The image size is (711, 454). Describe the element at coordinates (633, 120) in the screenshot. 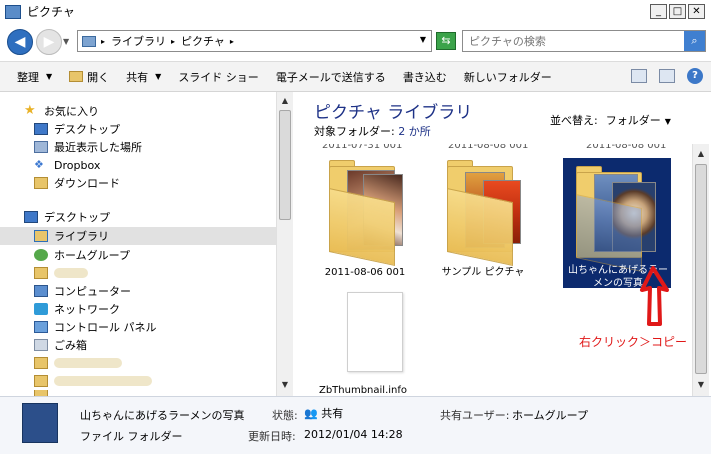

I see `arrange-value: フォルダー` at that location.